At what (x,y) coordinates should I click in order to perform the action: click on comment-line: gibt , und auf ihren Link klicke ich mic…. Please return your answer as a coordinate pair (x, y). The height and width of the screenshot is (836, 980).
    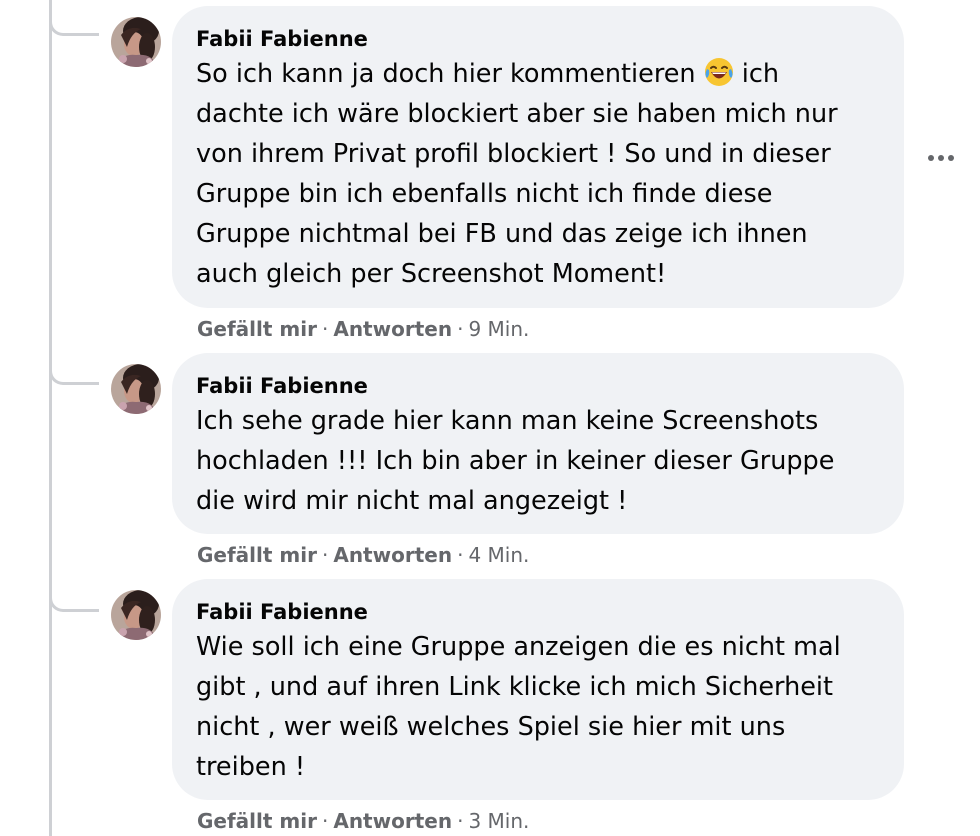
    Looking at the image, I should click on (515, 687).